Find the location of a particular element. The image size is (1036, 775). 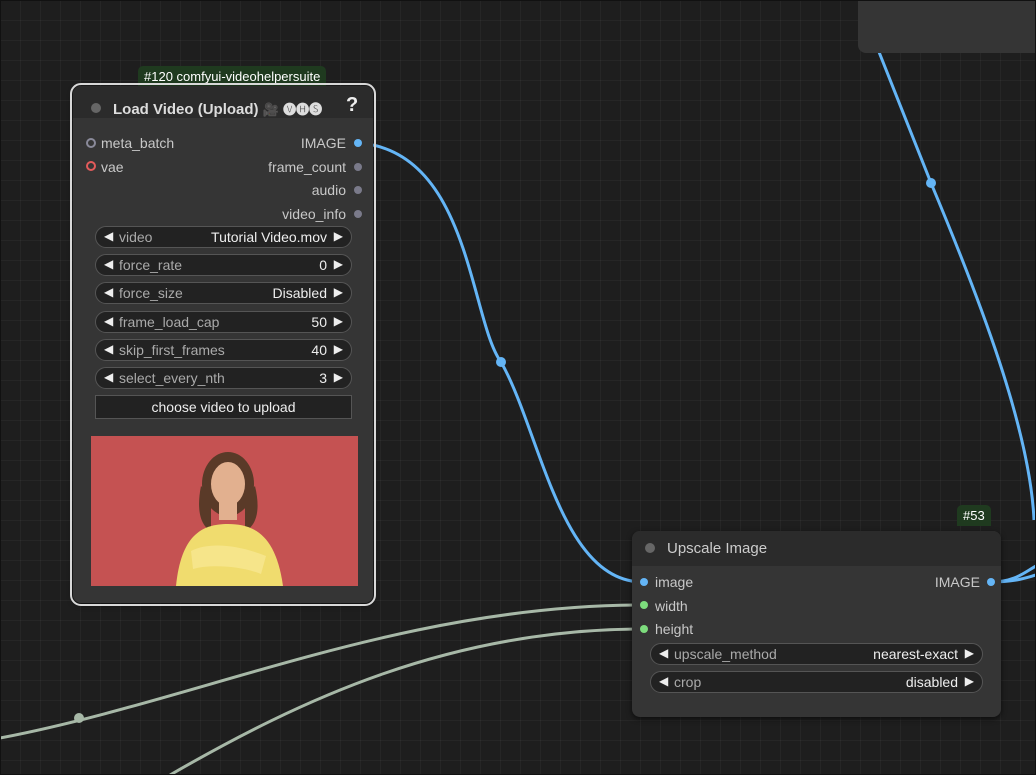

frame-count-output-dot is located at coordinates (358, 167).